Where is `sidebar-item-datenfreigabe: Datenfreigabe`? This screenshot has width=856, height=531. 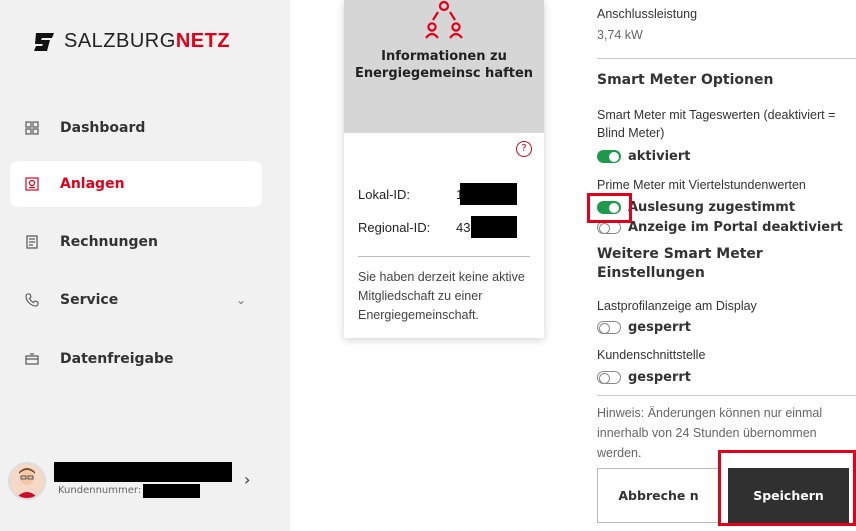
sidebar-item-datenfreigabe: Datenfreigabe is located at coordinates (136, 359).